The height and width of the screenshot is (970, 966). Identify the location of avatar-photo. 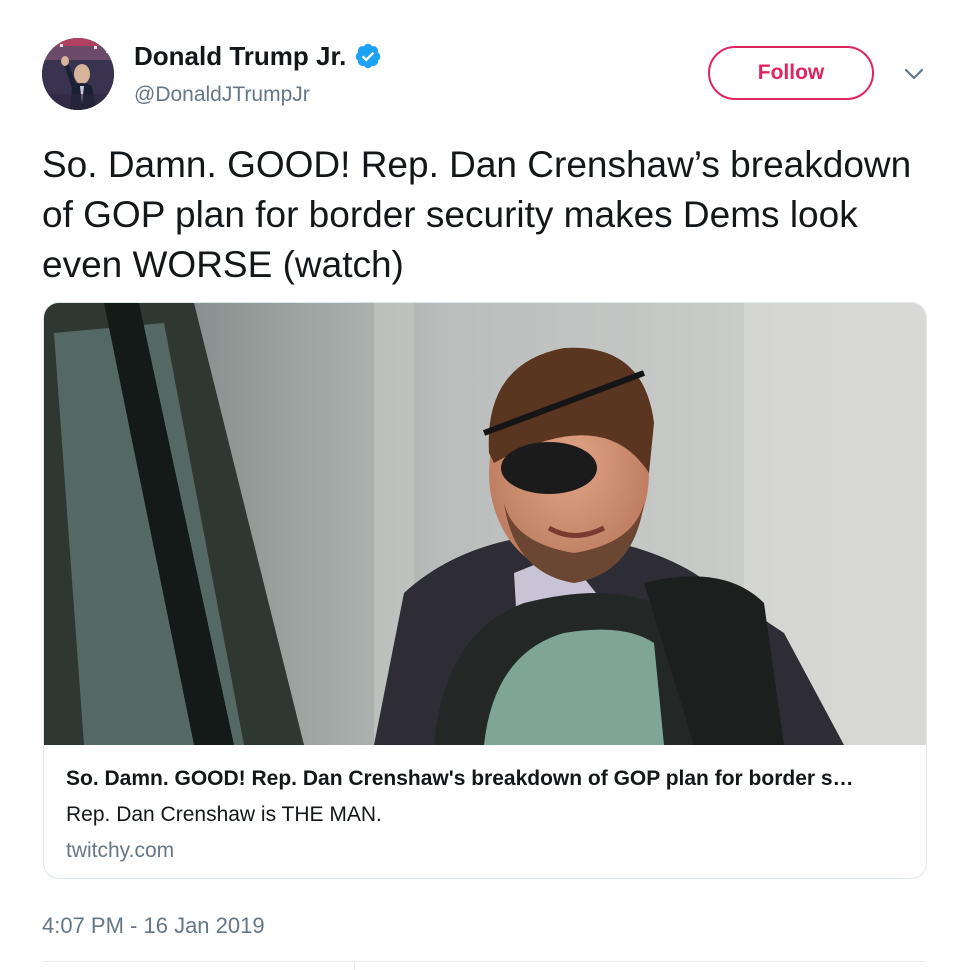
(78, 74).